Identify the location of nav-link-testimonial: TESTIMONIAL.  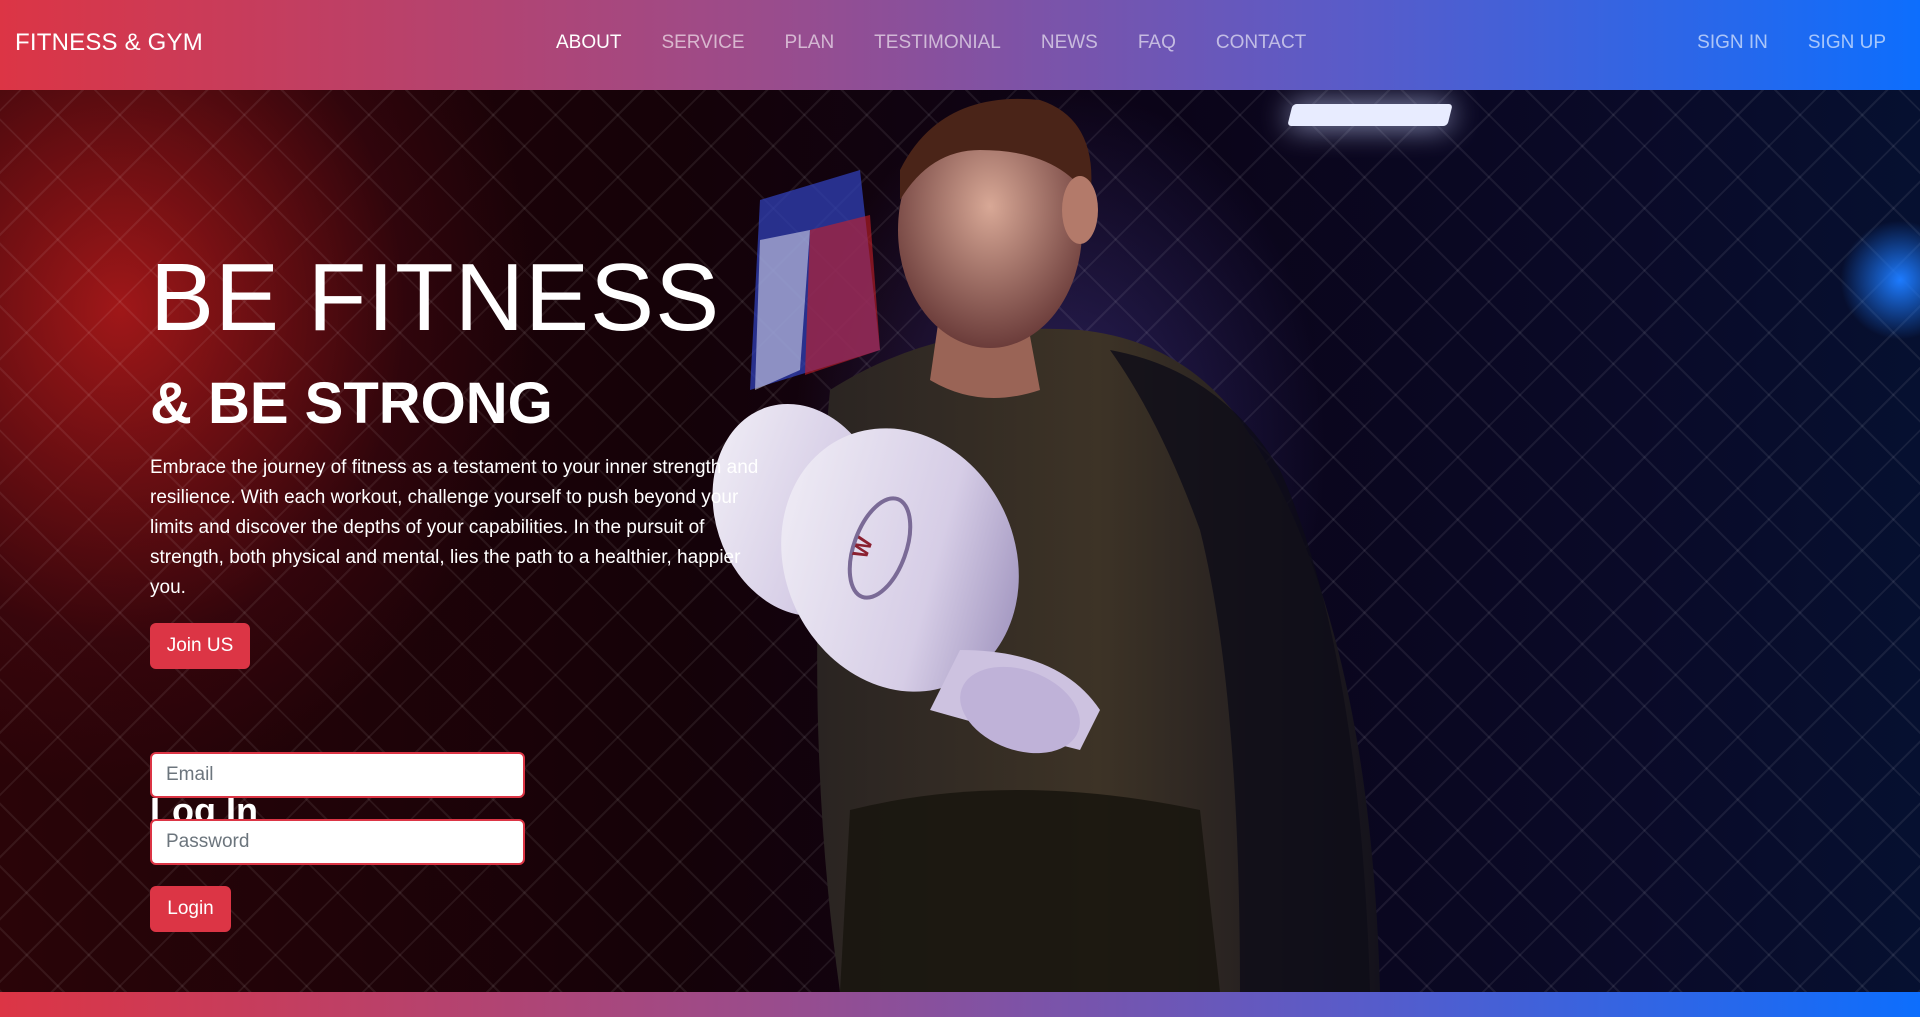
(937, 43).